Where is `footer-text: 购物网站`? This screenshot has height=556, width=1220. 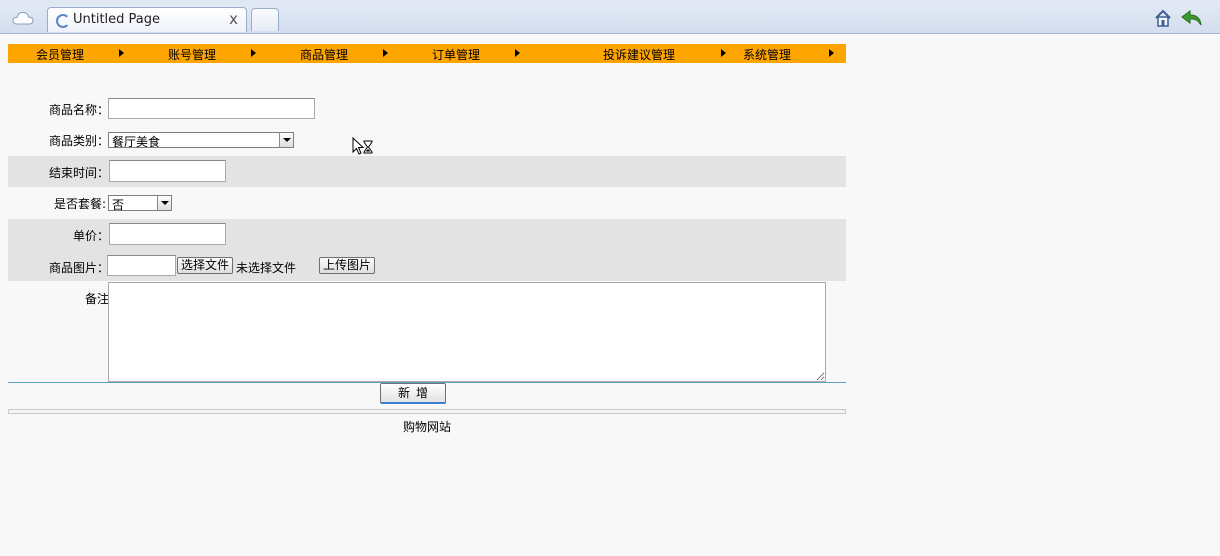 footer-text: 购物网站 is located at coordinates (426, 427).